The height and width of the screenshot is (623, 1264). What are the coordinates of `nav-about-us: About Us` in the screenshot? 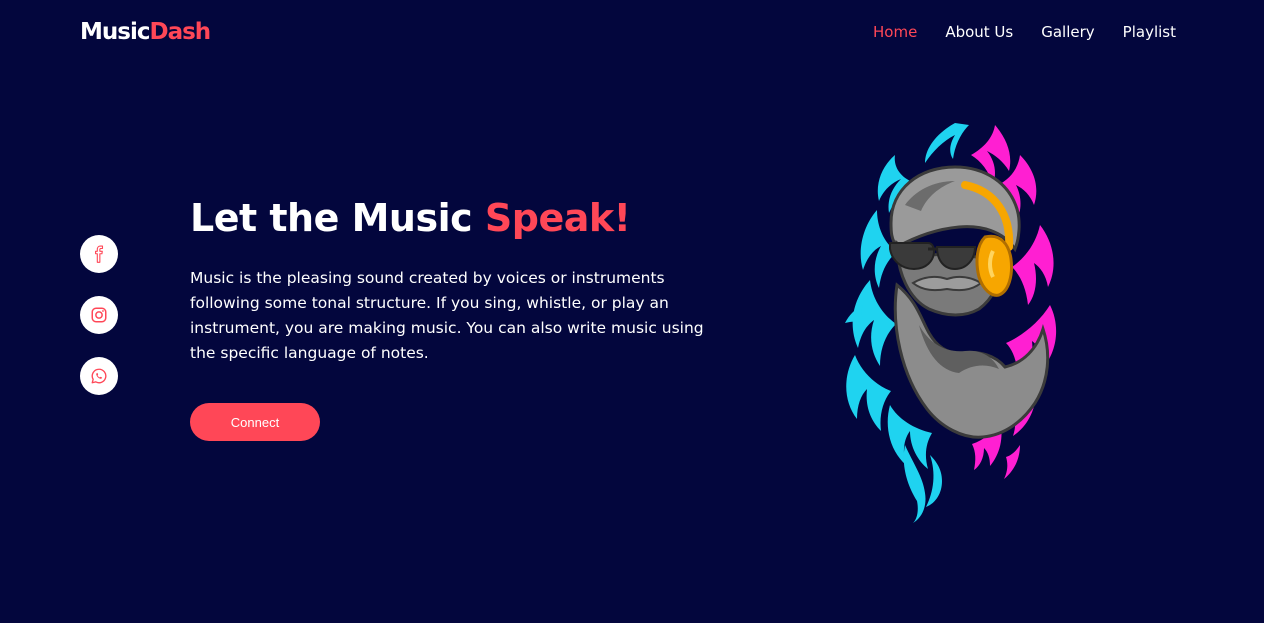 It's located at (979, 32).